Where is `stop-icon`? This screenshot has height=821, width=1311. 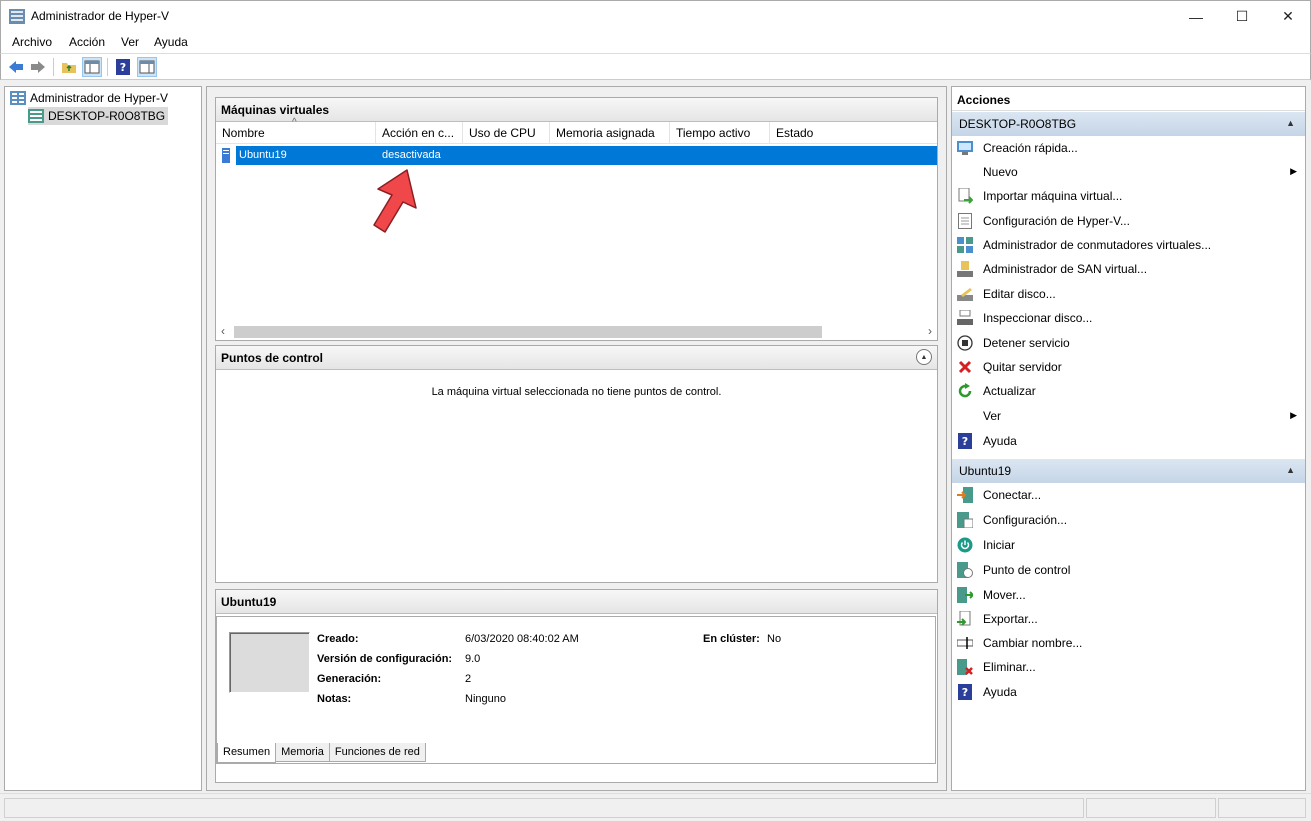 stop-icon is located at coordinates (965, 343).